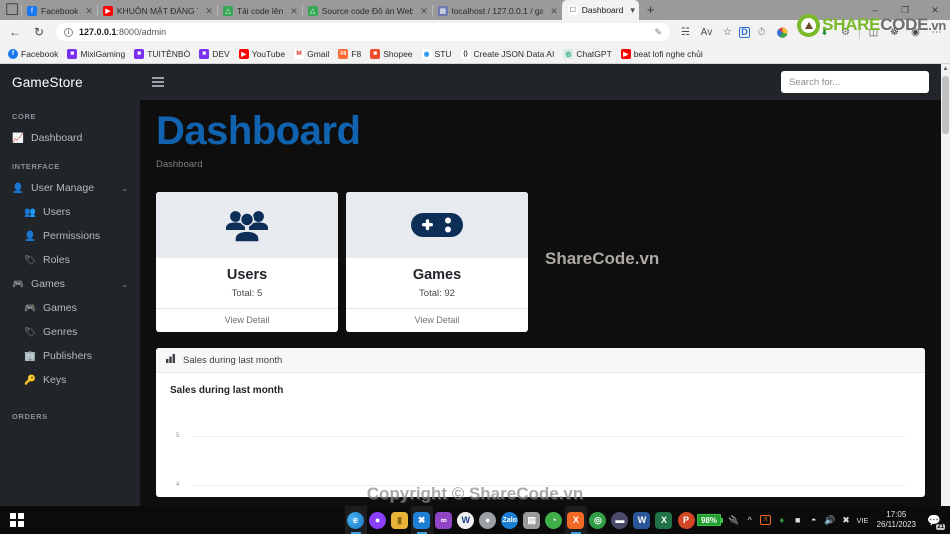 This screenshot has height=534, width=950. I want to click on tab-actions-icon: ☐, so click(12, 10).